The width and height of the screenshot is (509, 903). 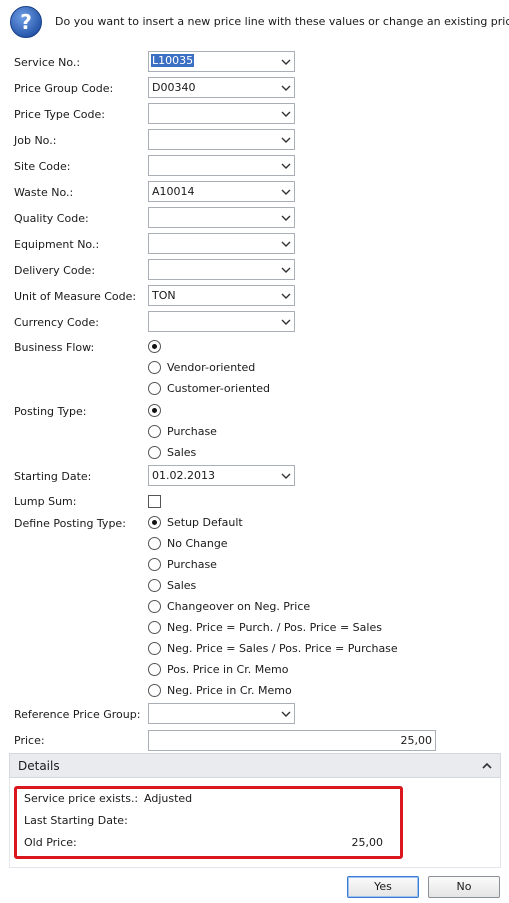 I want to click on site-code-label: Site Code:, so click(x=42, y=166).